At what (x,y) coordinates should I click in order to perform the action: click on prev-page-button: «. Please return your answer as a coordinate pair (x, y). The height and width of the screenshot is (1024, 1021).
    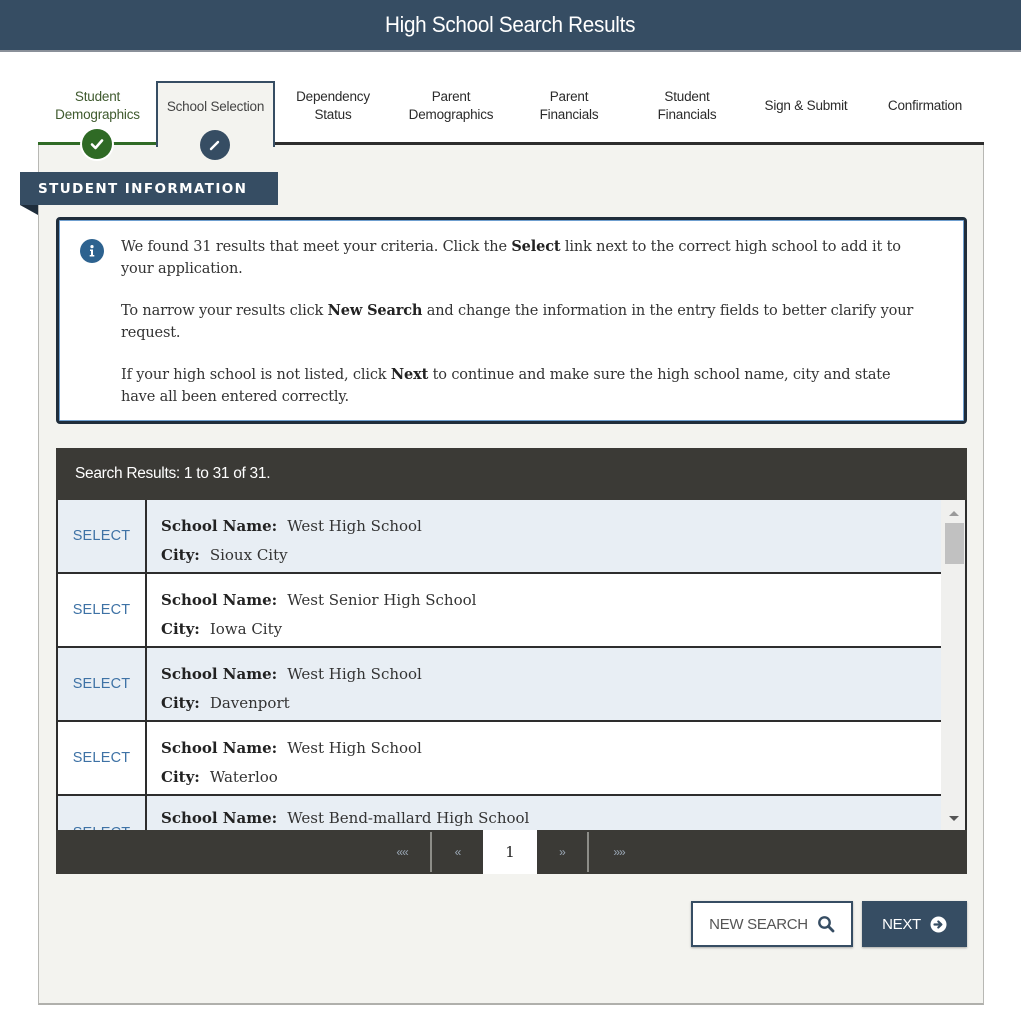
    Looking at the image, I should click on (457, 852).